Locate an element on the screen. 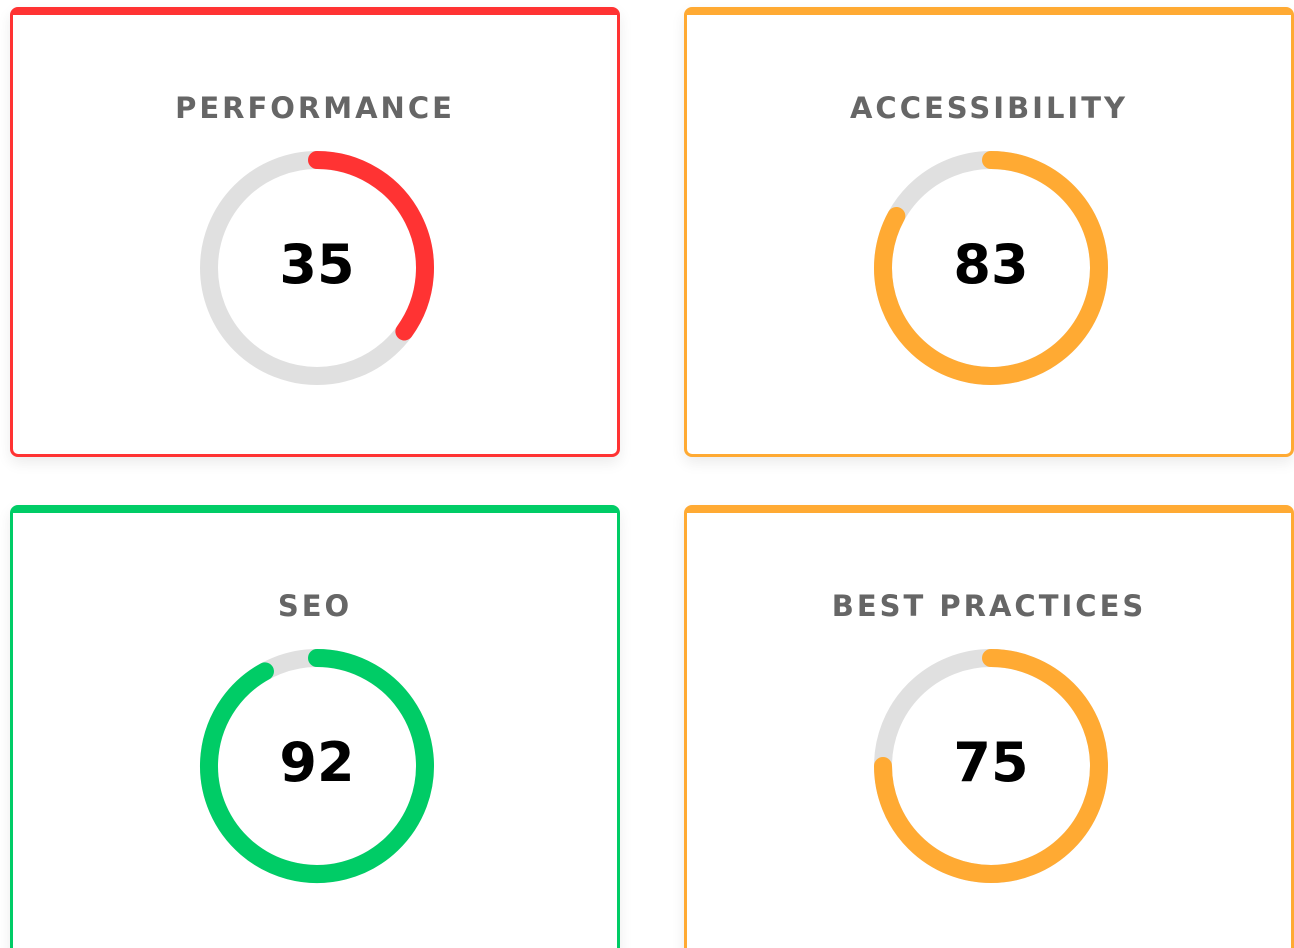 This screenshot has width=1294, height=948. accessibility-gauge: 83 is located at coordinates (991, 268).